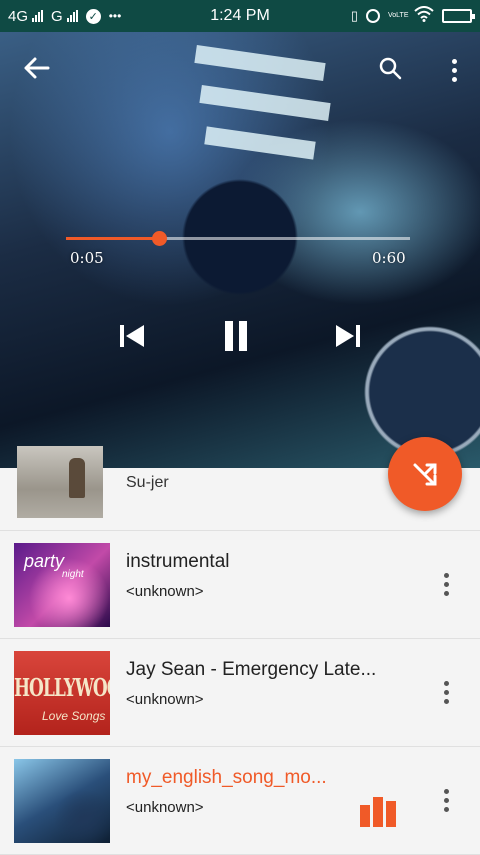 This screenshot has width=480, height=855. I want to click on album-art-text: party, so click(44, 561).